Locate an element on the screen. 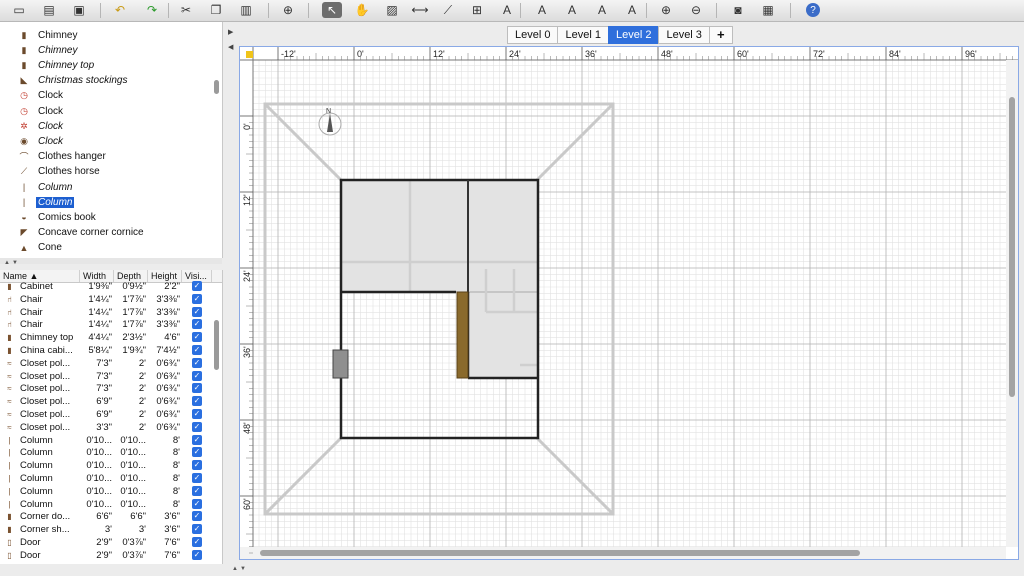 This screenshot has height=576, width=1024. bookshelf is located at coordinates (462, 335).